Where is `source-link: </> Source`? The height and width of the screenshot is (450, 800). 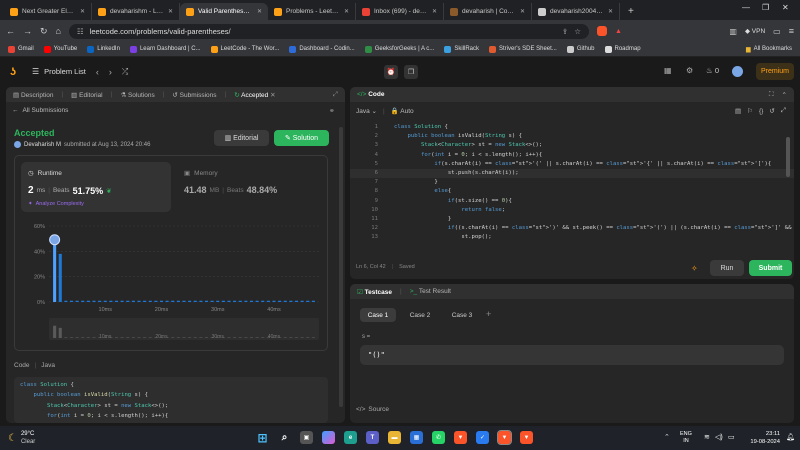
source-link: </> Source is located at coordinates (372, 409).